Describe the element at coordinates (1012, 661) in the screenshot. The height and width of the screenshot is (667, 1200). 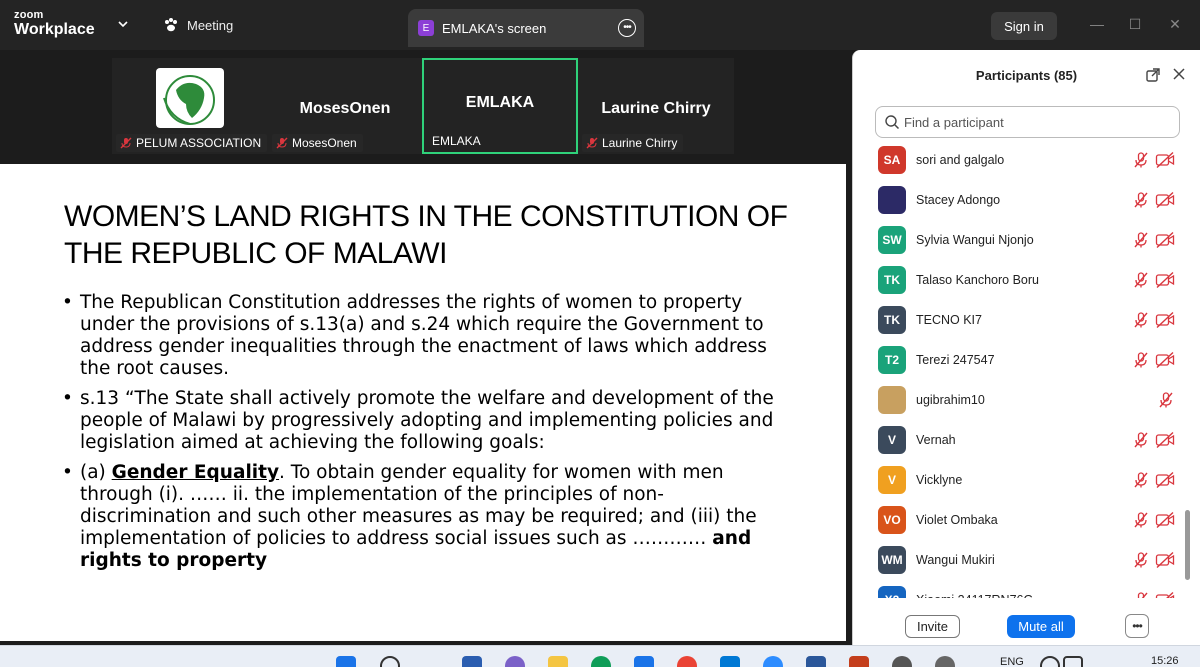
I see `language-indicator: ENG` at that location.